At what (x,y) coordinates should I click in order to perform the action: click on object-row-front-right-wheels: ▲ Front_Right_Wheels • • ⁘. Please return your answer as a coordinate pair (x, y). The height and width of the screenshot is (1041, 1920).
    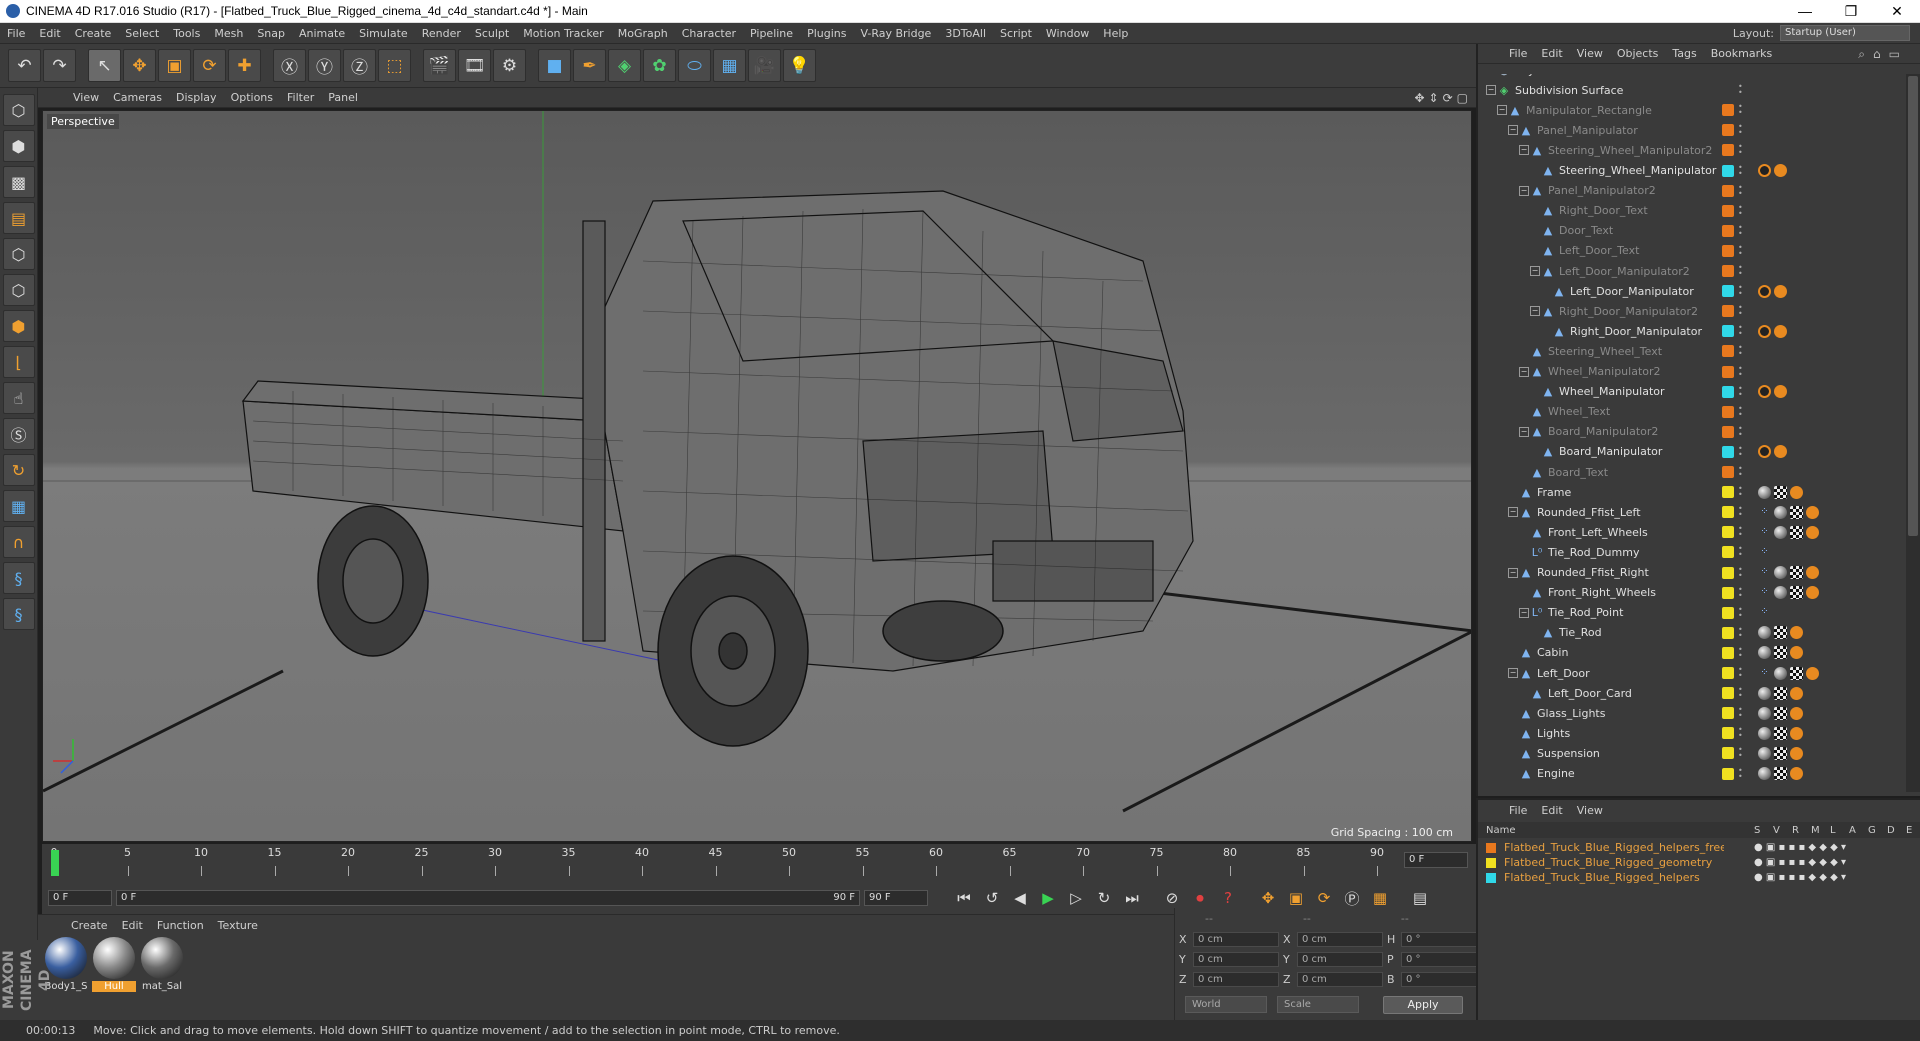
    Looking at the image, I should click on (1691, 593).